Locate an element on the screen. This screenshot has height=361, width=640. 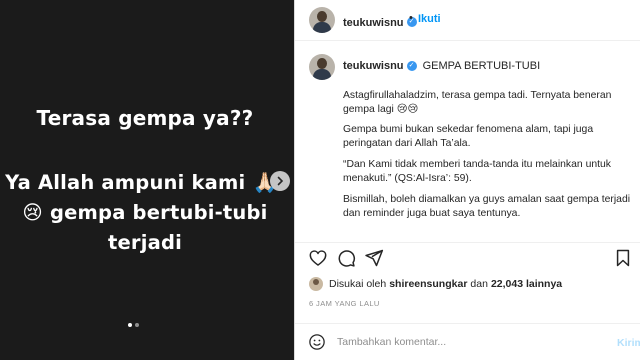
emoji-icon is located at coordinates (317, 342).